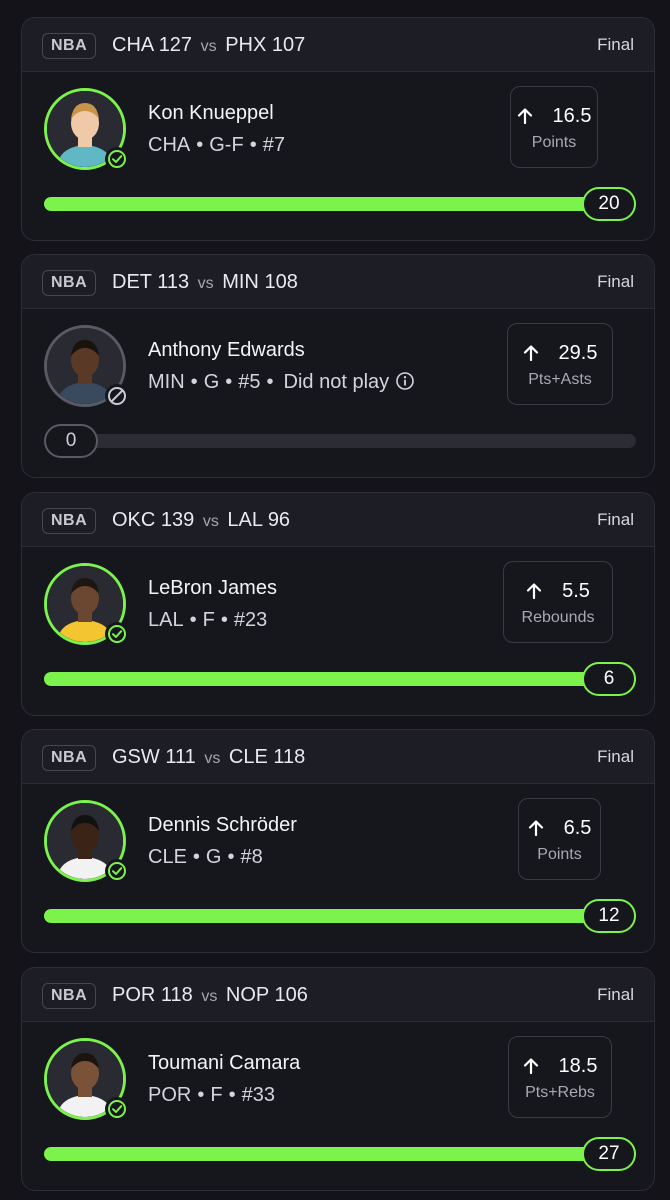 This screenshot has width=670, height=1200. Describe the element at coordinates (258, 1095) in the screenshot. I see `player-number: #33` at that location.